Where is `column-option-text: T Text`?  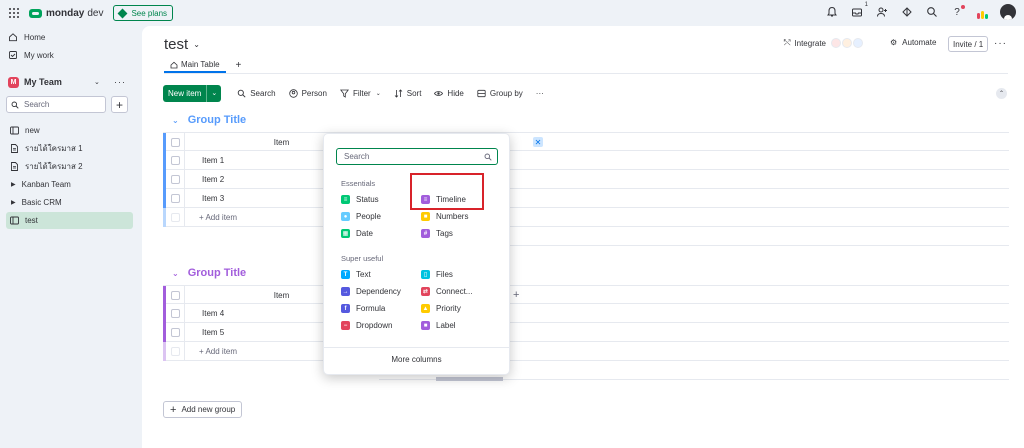 column-option-text: T Text is located at coordinates (356, 274).